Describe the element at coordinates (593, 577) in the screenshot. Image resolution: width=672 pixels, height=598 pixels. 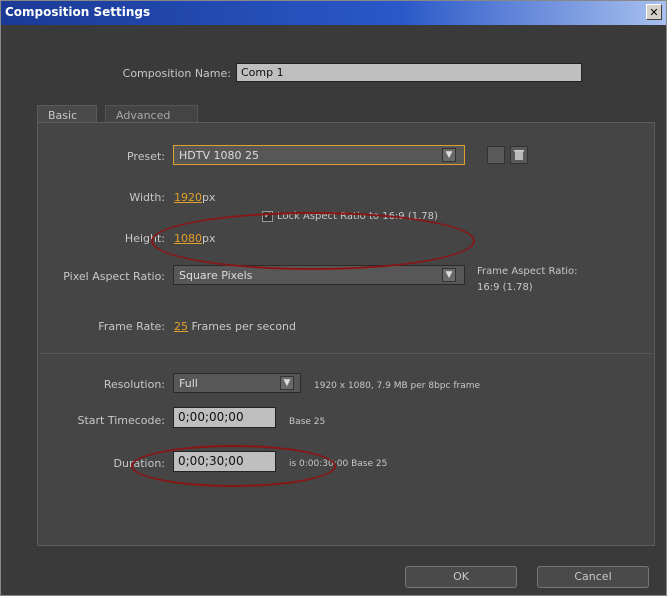
I see `cancel-button: Cancel` at that location.